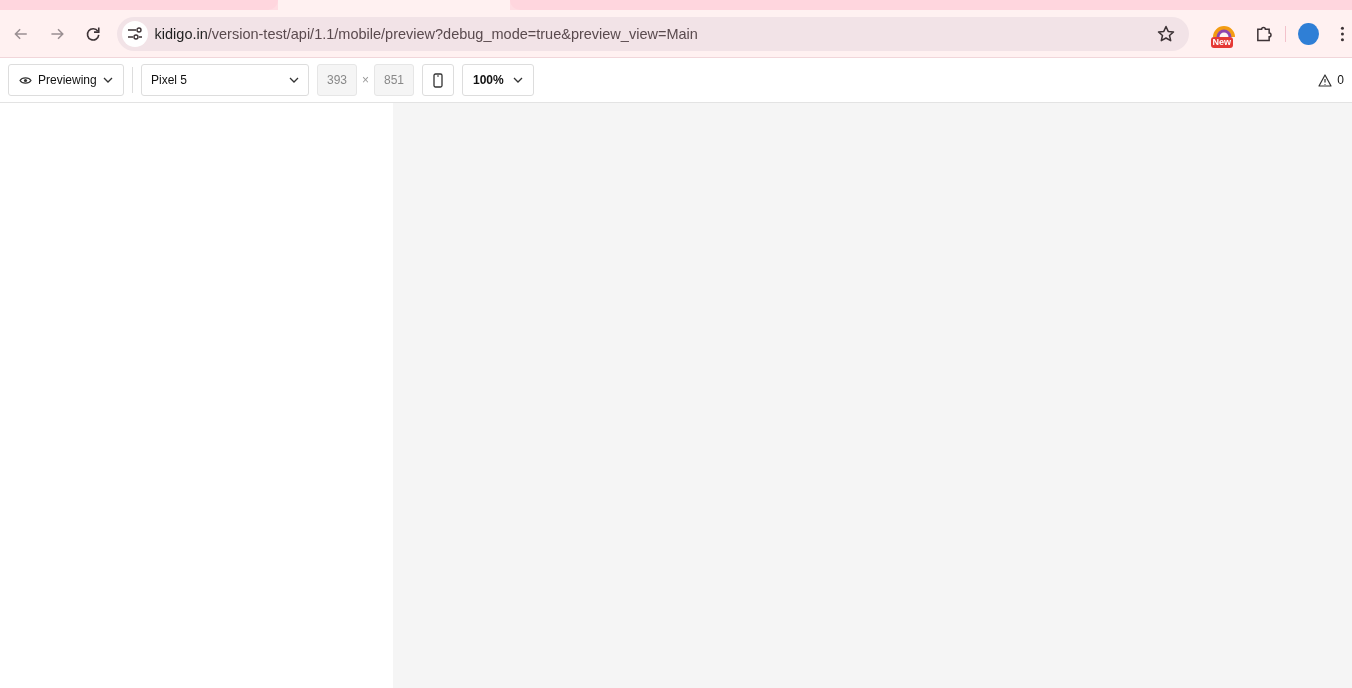 The width and height of the screenshot is (1352, 688). I want to click on device-dropdown: Pixel 5, so click(225, 80).